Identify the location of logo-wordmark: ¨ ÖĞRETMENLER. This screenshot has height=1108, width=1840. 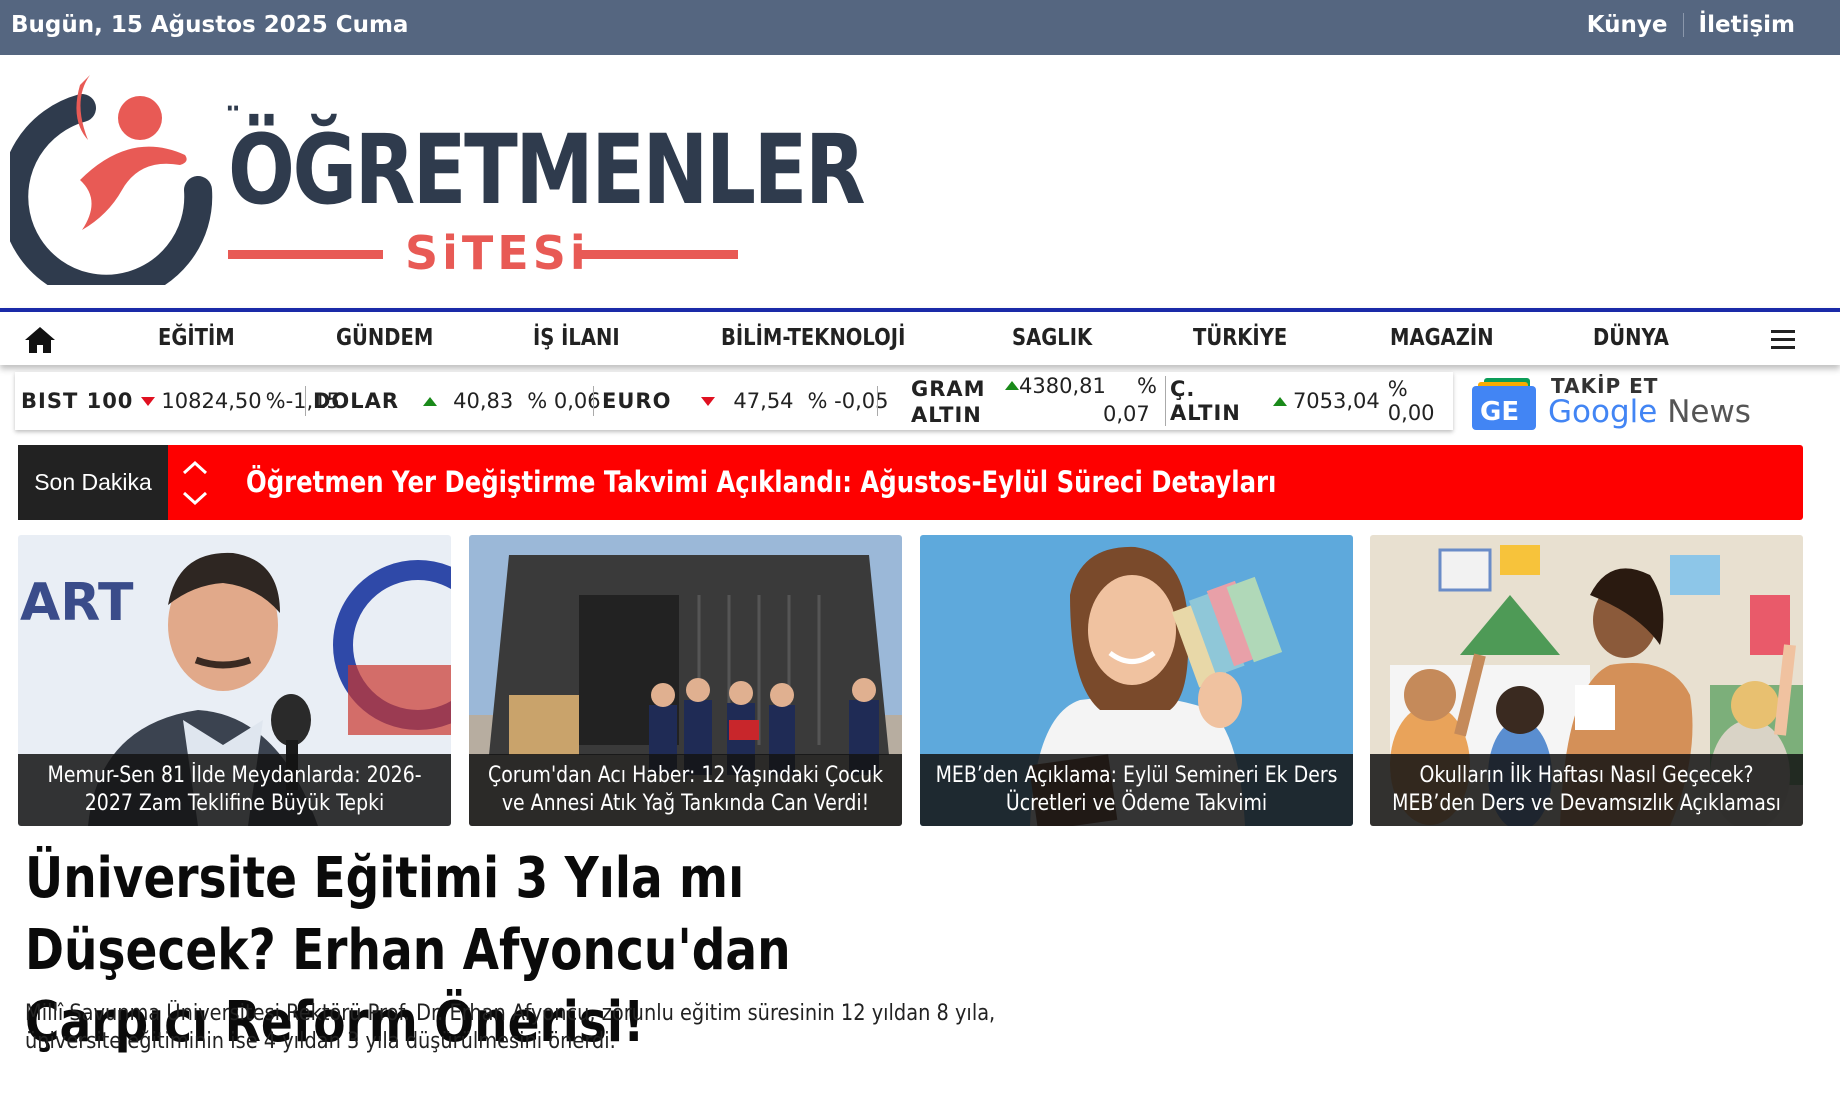
(545, 163).